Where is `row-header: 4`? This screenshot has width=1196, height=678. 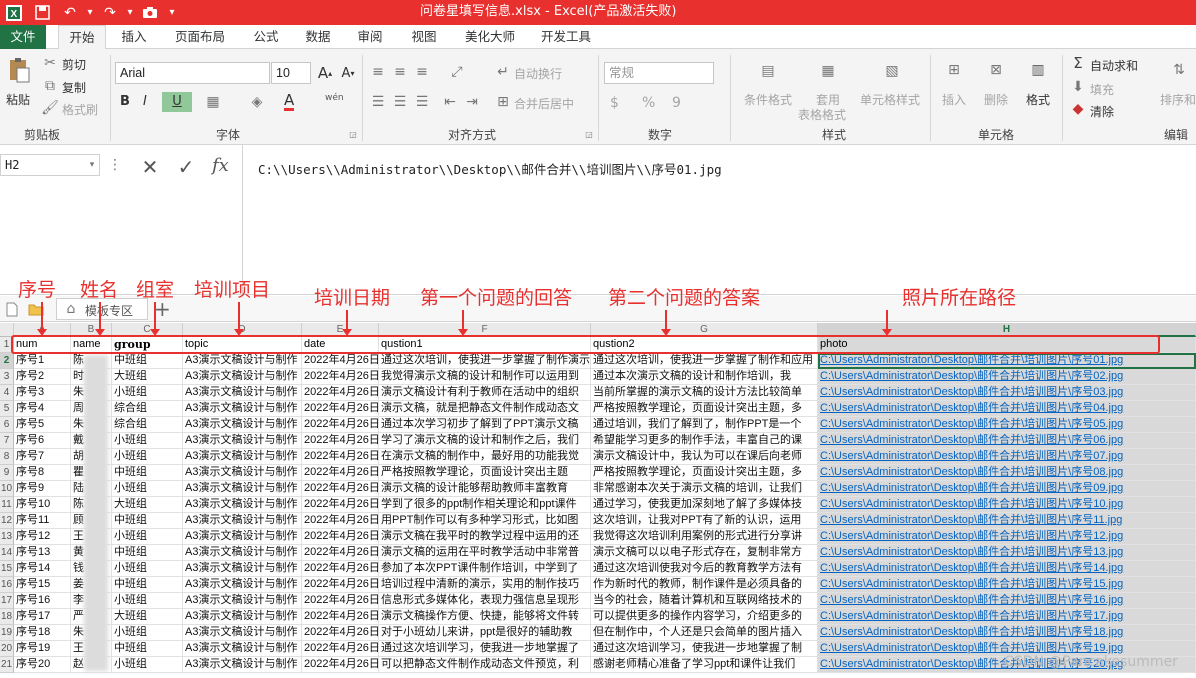
row-header: 4 is located at coordinates (7, 393).